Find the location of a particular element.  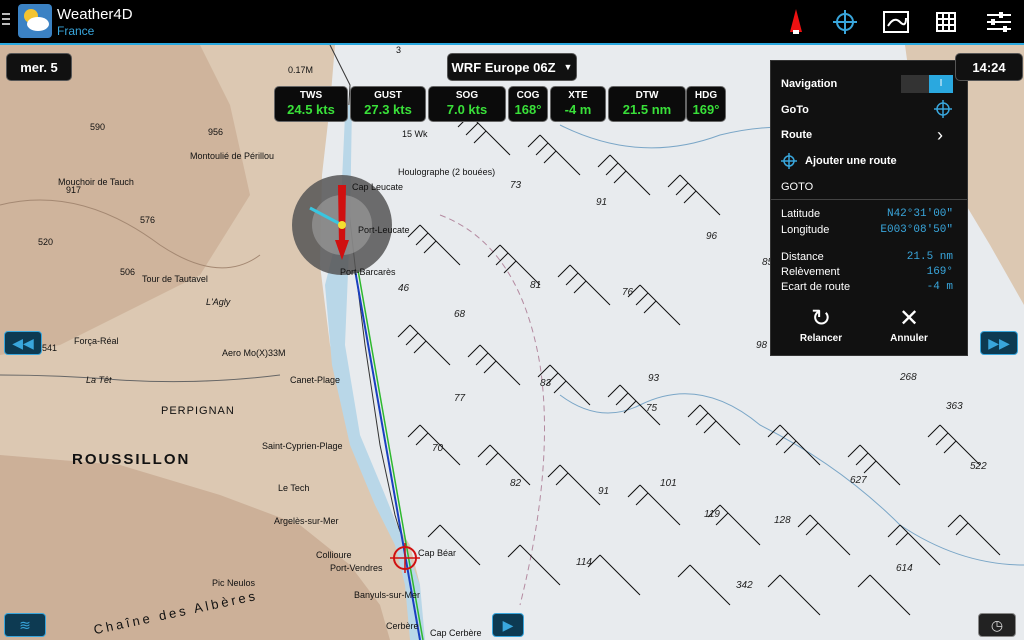

place-montoulie: Montoulié de Périllou is located at coordinates (232, 156).